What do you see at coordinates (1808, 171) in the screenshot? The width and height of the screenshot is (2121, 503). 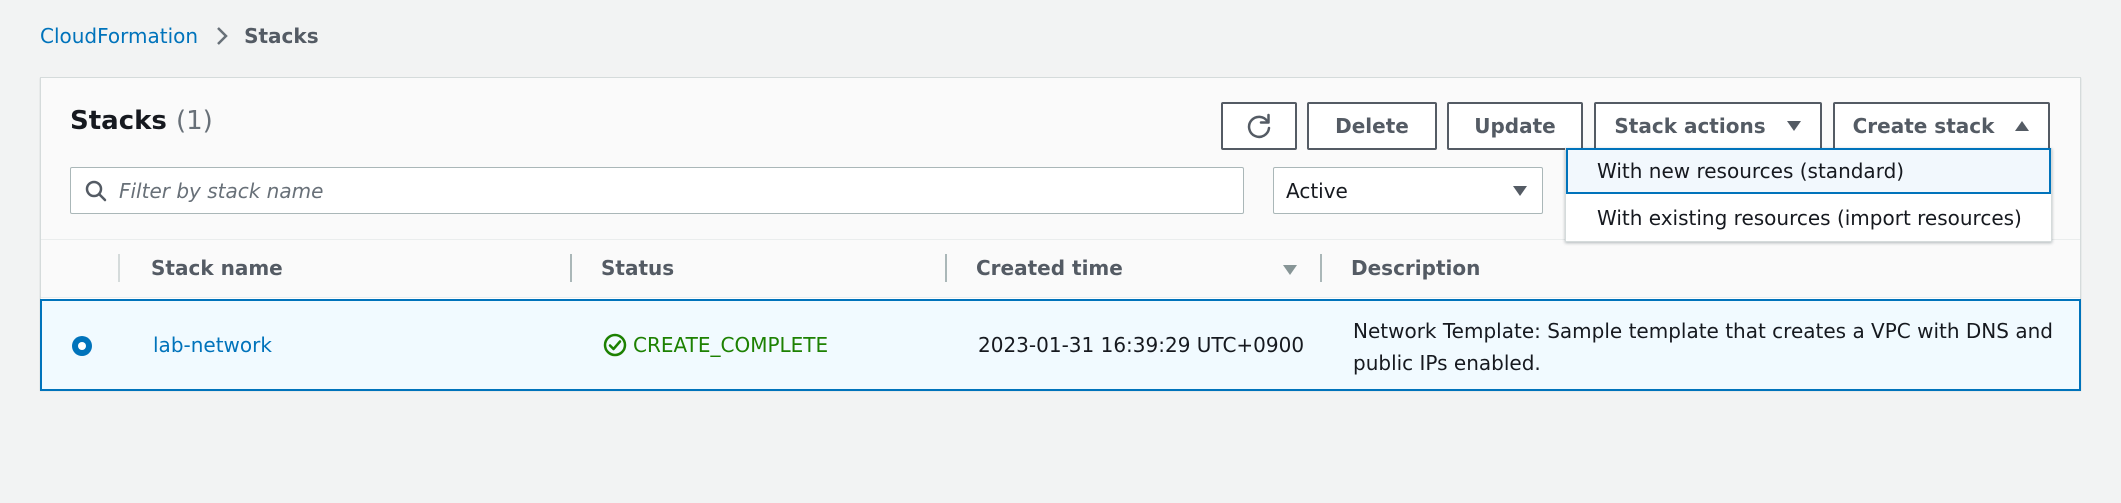 I see `menu-item-new-resources: With new resources (standard)` at bounding box center [1808, 171].